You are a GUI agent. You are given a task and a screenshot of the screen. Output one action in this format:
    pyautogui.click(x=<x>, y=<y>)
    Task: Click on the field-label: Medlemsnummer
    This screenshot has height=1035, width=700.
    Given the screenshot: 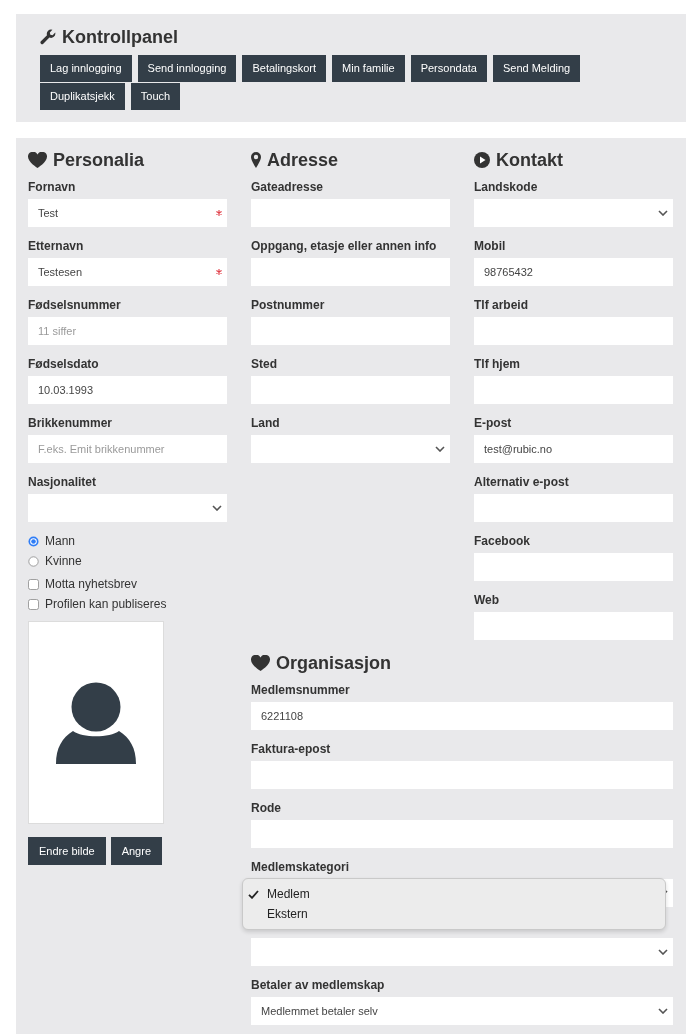 What is the action you would take?
    pyautogui.click(x=300, y=690)
    